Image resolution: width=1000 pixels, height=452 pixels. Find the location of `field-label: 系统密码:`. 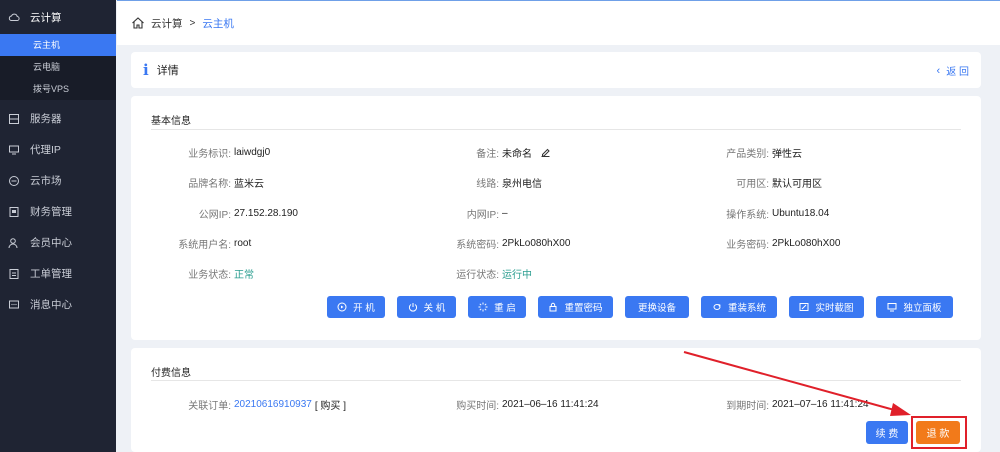

field-label: 系统密码: is located at coordinates (477, 245).